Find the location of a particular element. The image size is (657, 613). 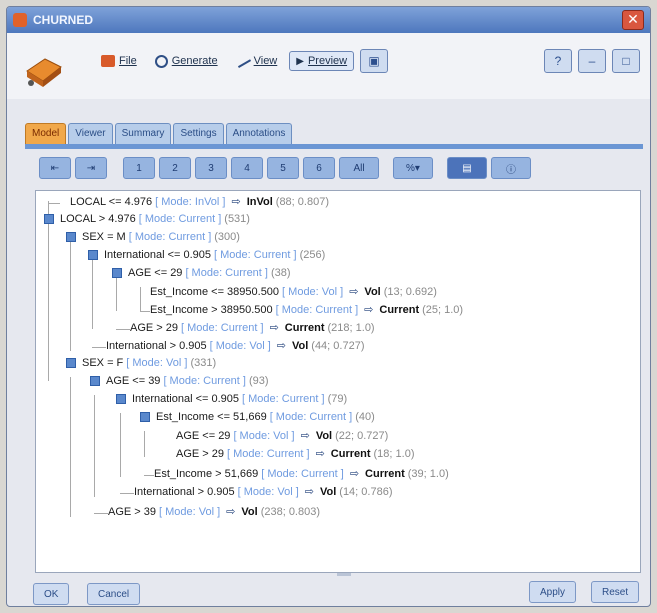

node-condition: Est_Income > 38950.500 is located at coordinates (211, 309).